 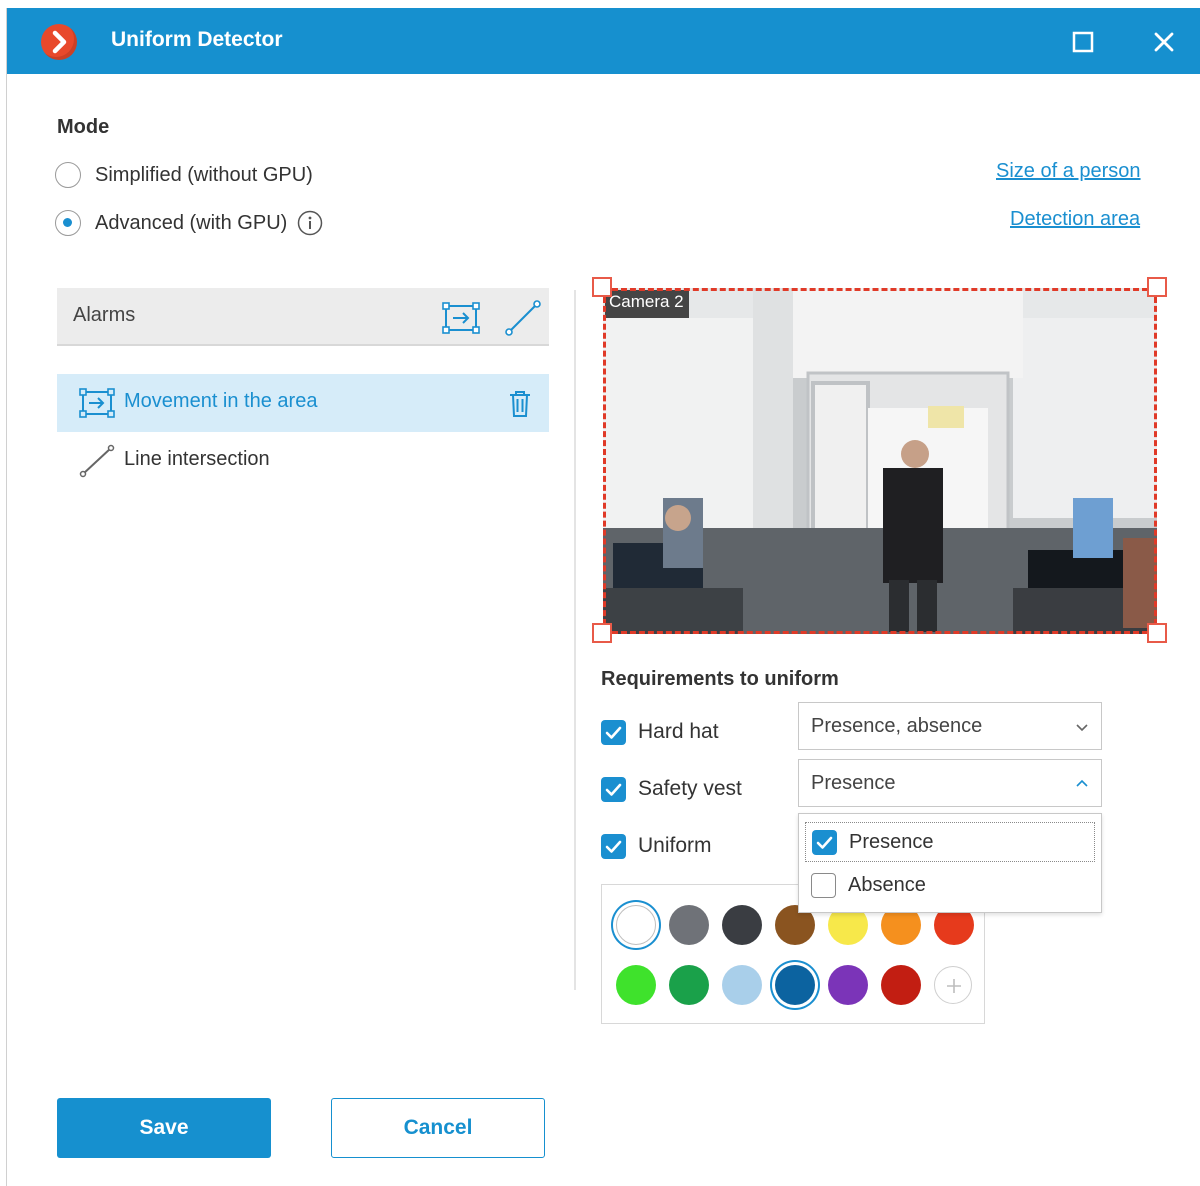 What do you see at coordinates (950, 783) in the screenshot?
I see `safety-vest-select: Presence` at bounding box center [950, 783].